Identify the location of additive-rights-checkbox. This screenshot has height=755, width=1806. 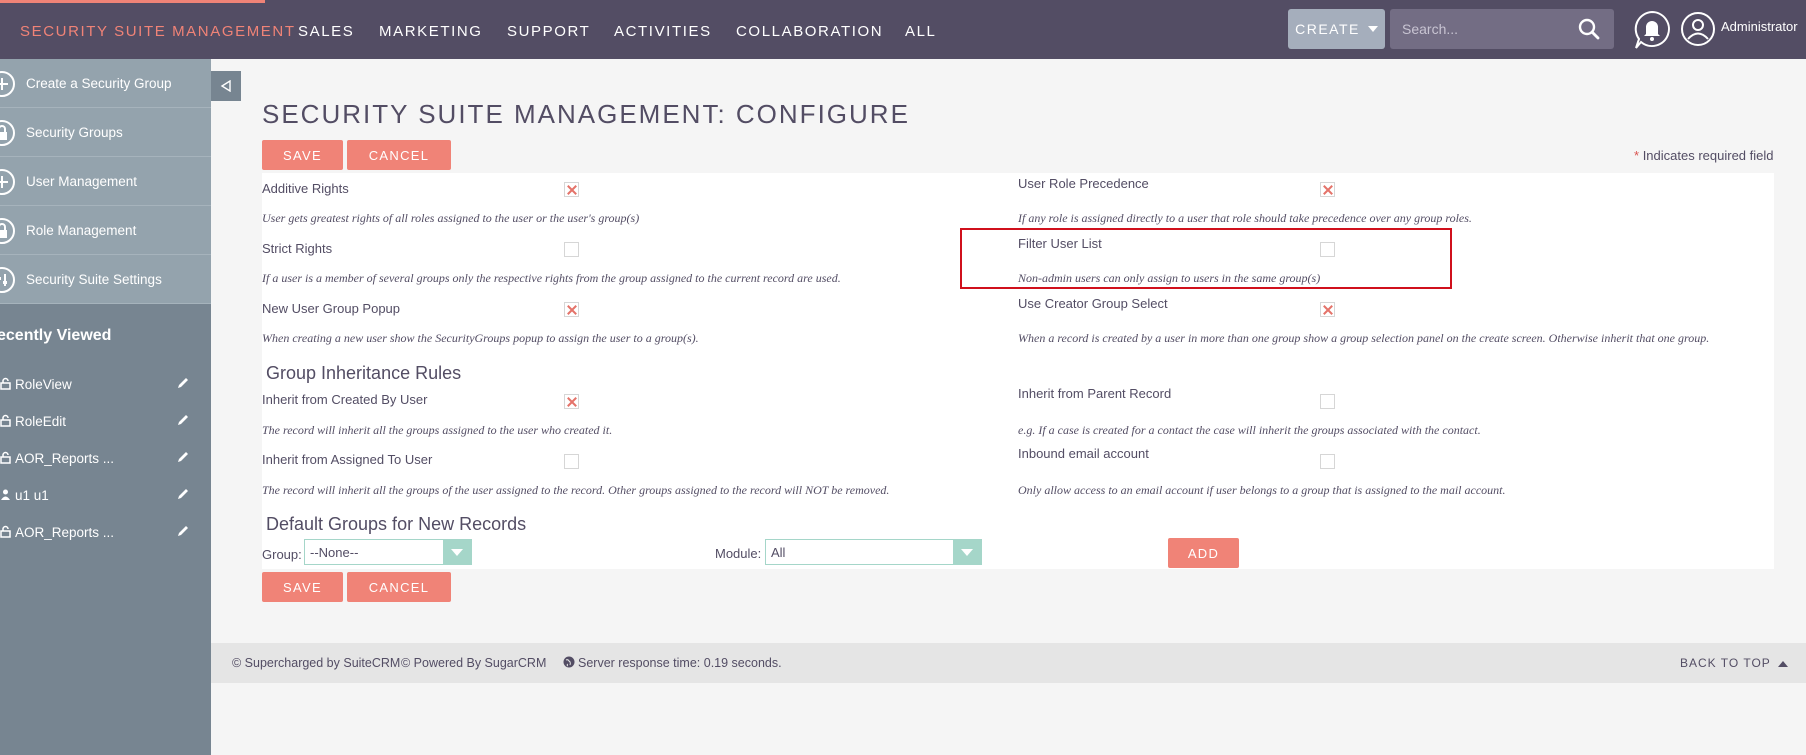
(571, 189).